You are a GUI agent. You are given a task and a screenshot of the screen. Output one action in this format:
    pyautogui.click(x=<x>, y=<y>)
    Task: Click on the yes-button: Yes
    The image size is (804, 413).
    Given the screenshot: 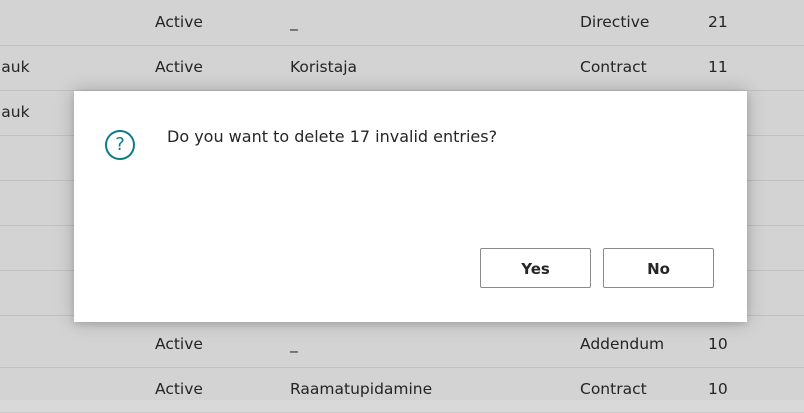 What is the action you would take?
    pyautogui.click(x=535, y=268)
    